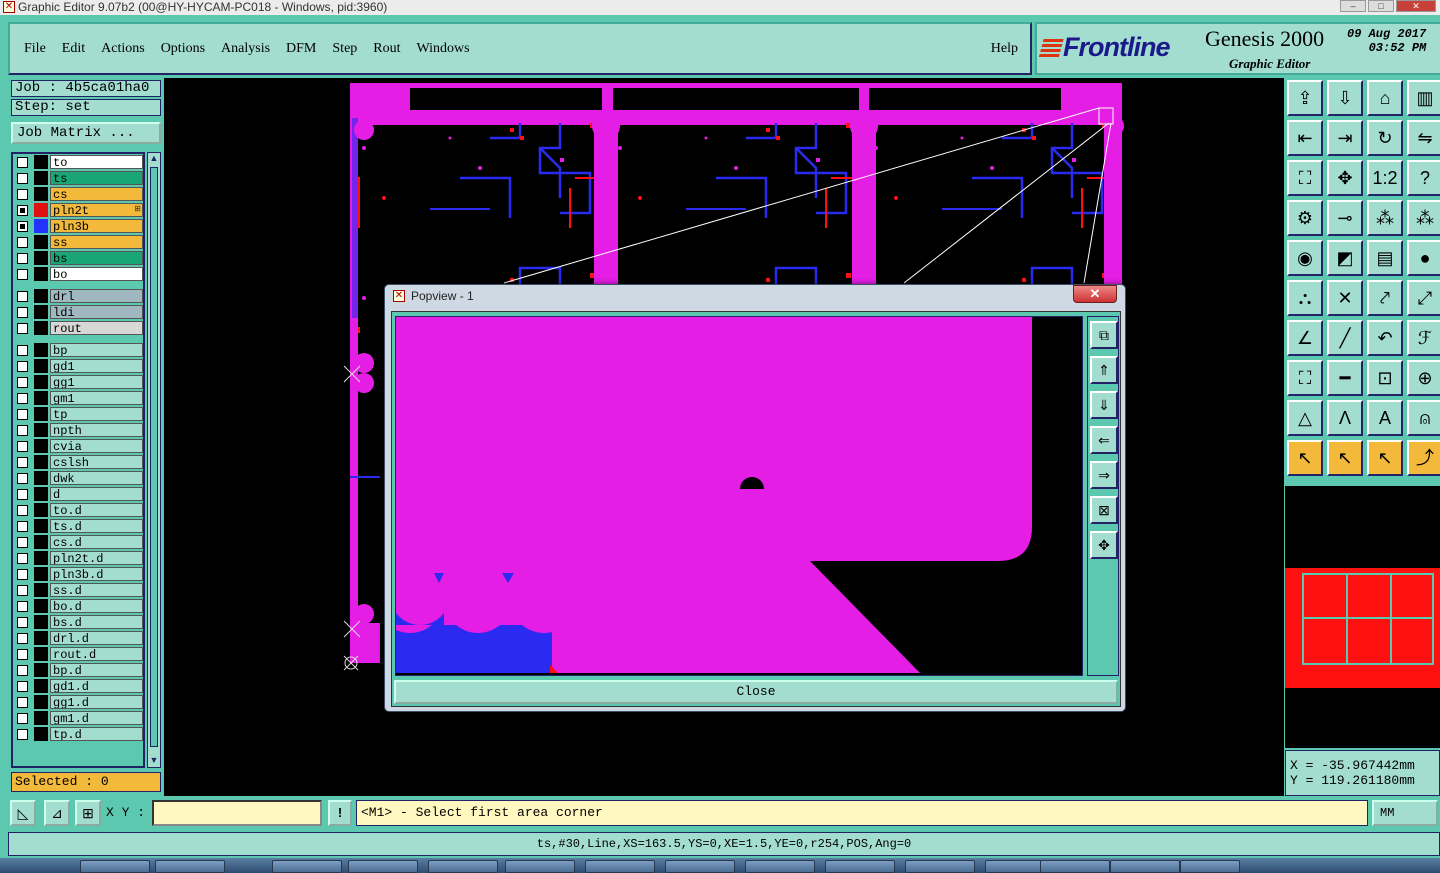 The image size is (1440, 873). Describe the element at coordinates (1305, 98) in the screenshot. I see `open-step-icon: ⇪` at that location.